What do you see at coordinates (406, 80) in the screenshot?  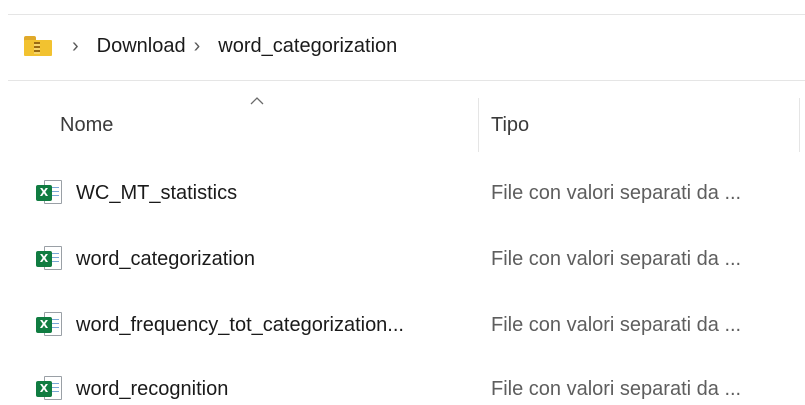 I see `header-divider` at bounding box center [406, 80].